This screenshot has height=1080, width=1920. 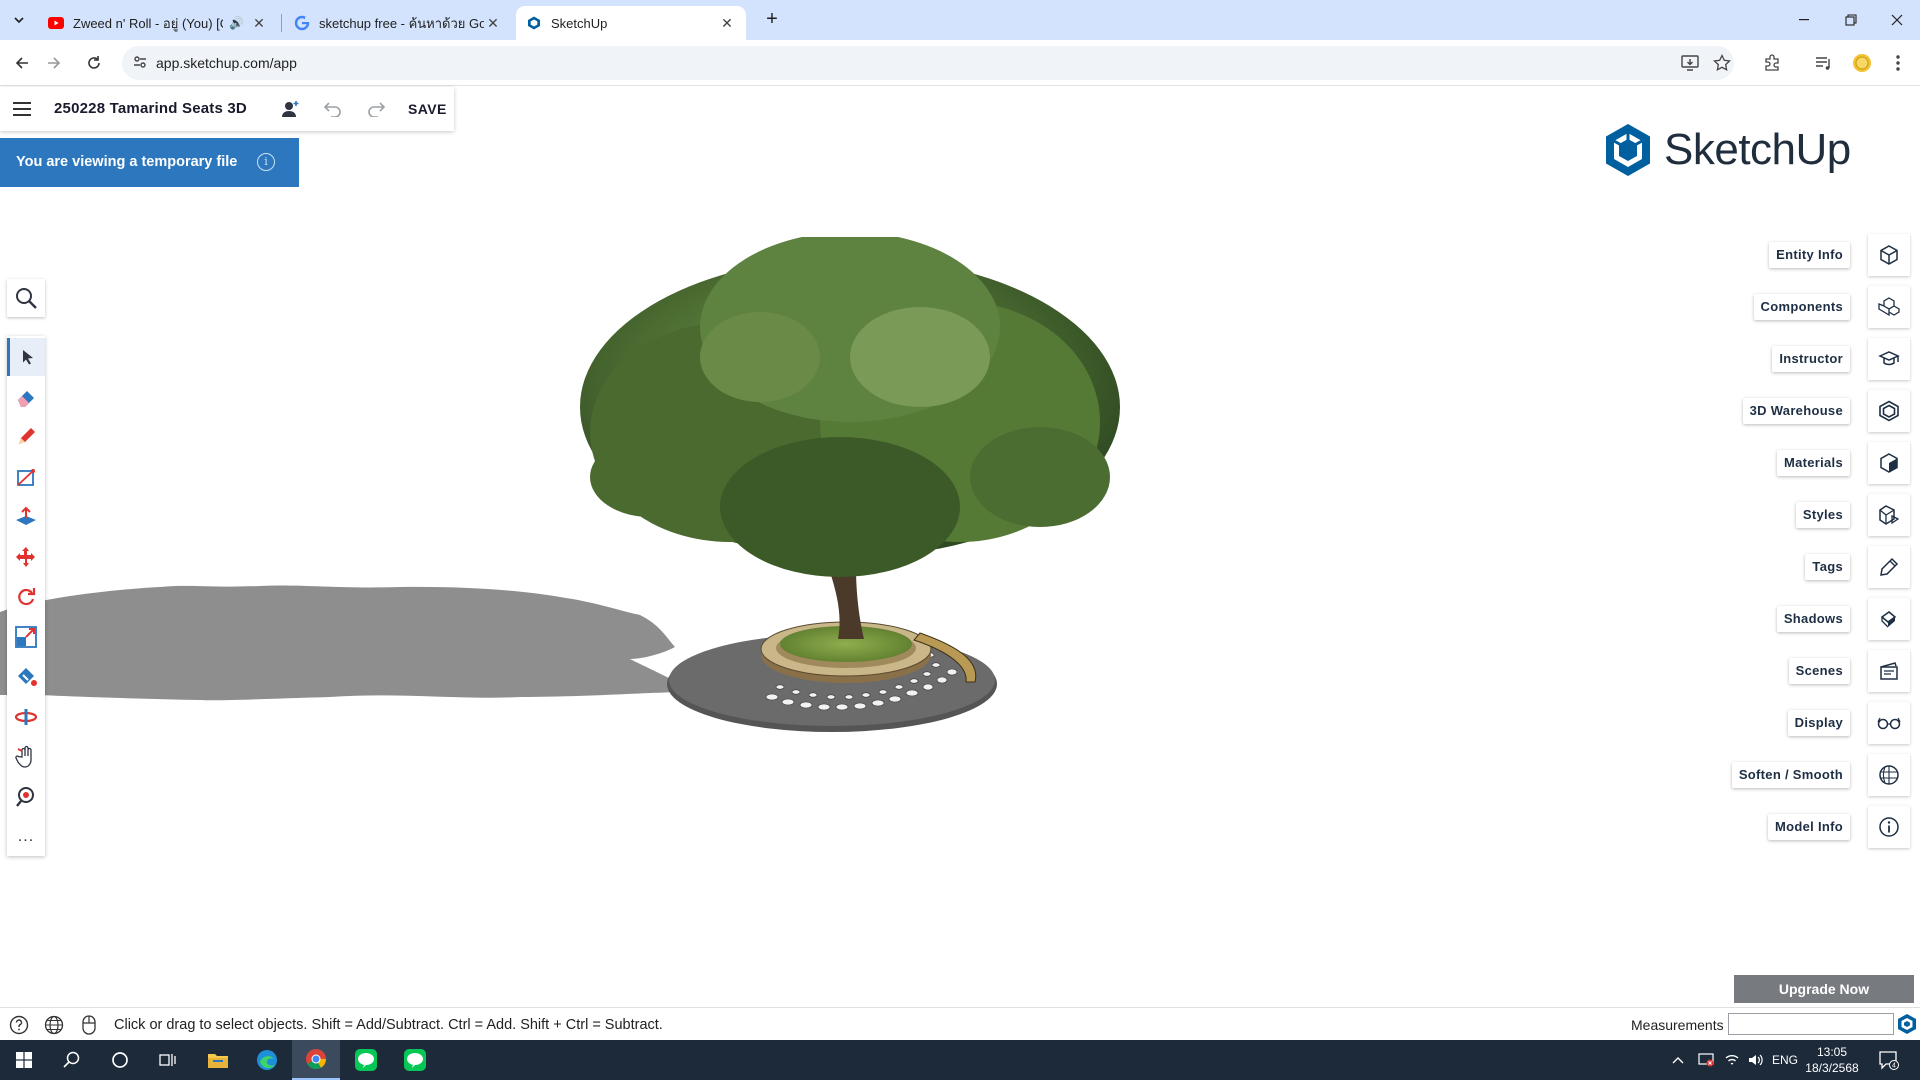 I want to click on taskbar-search-icon, so click(x=72, y=1060).